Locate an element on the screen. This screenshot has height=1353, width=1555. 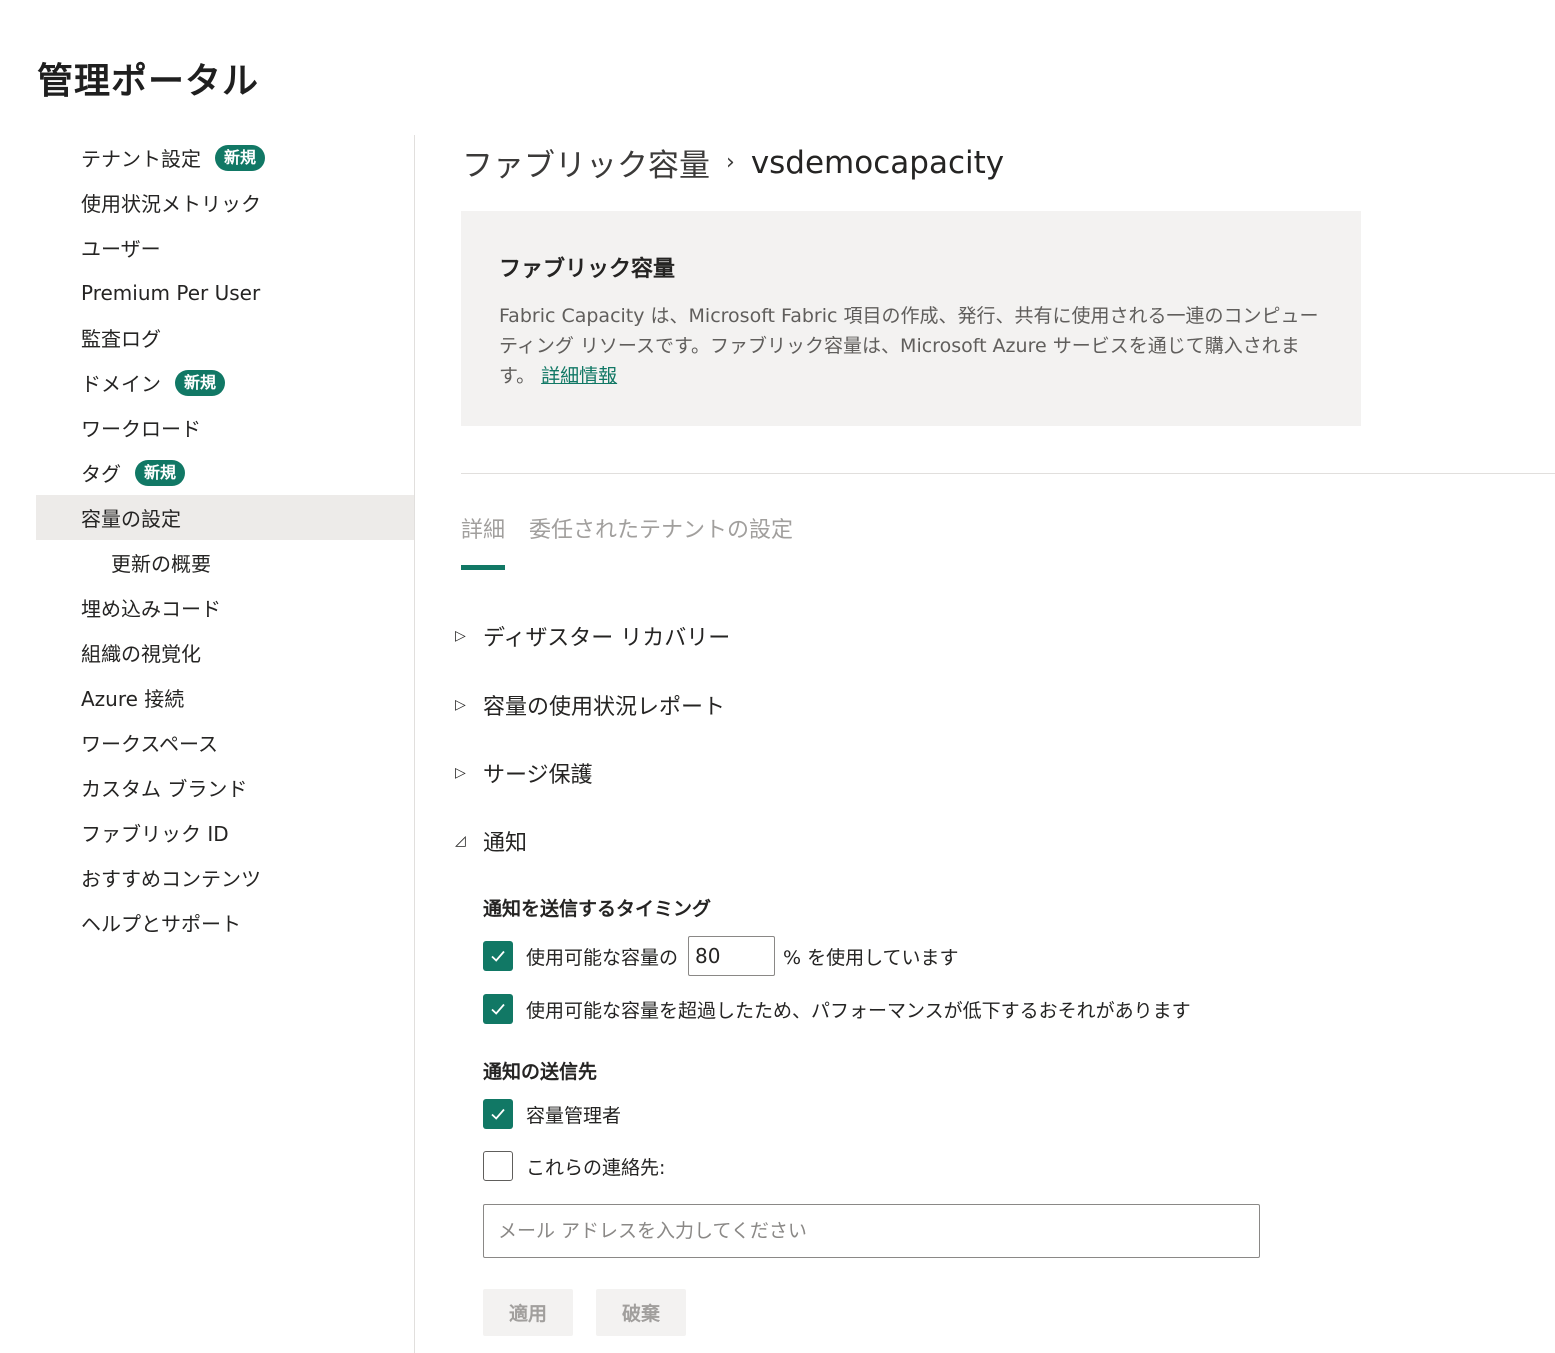
section-notifications: ◿ 通知 is located at coordinates (491, 841).